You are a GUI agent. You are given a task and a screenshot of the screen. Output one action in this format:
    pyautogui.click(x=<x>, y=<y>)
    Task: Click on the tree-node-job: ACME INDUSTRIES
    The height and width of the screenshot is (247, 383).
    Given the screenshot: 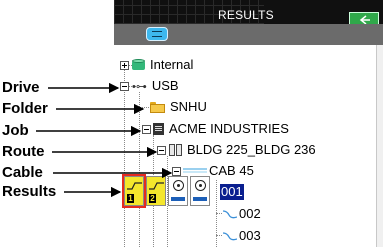 What is the action you would take?
    pyautogui.click(x=215, y=129)
    